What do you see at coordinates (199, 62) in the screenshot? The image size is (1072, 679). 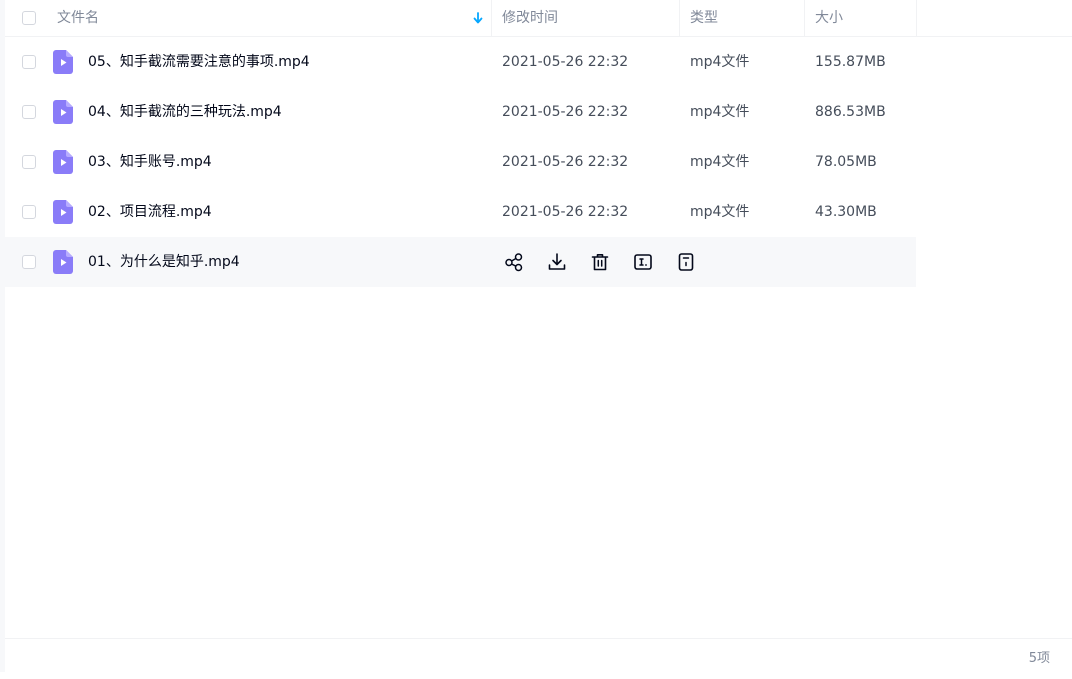 I see `file-name: 05、知手截流需要注意的事项.mp4` at bounding box center [199, 62].